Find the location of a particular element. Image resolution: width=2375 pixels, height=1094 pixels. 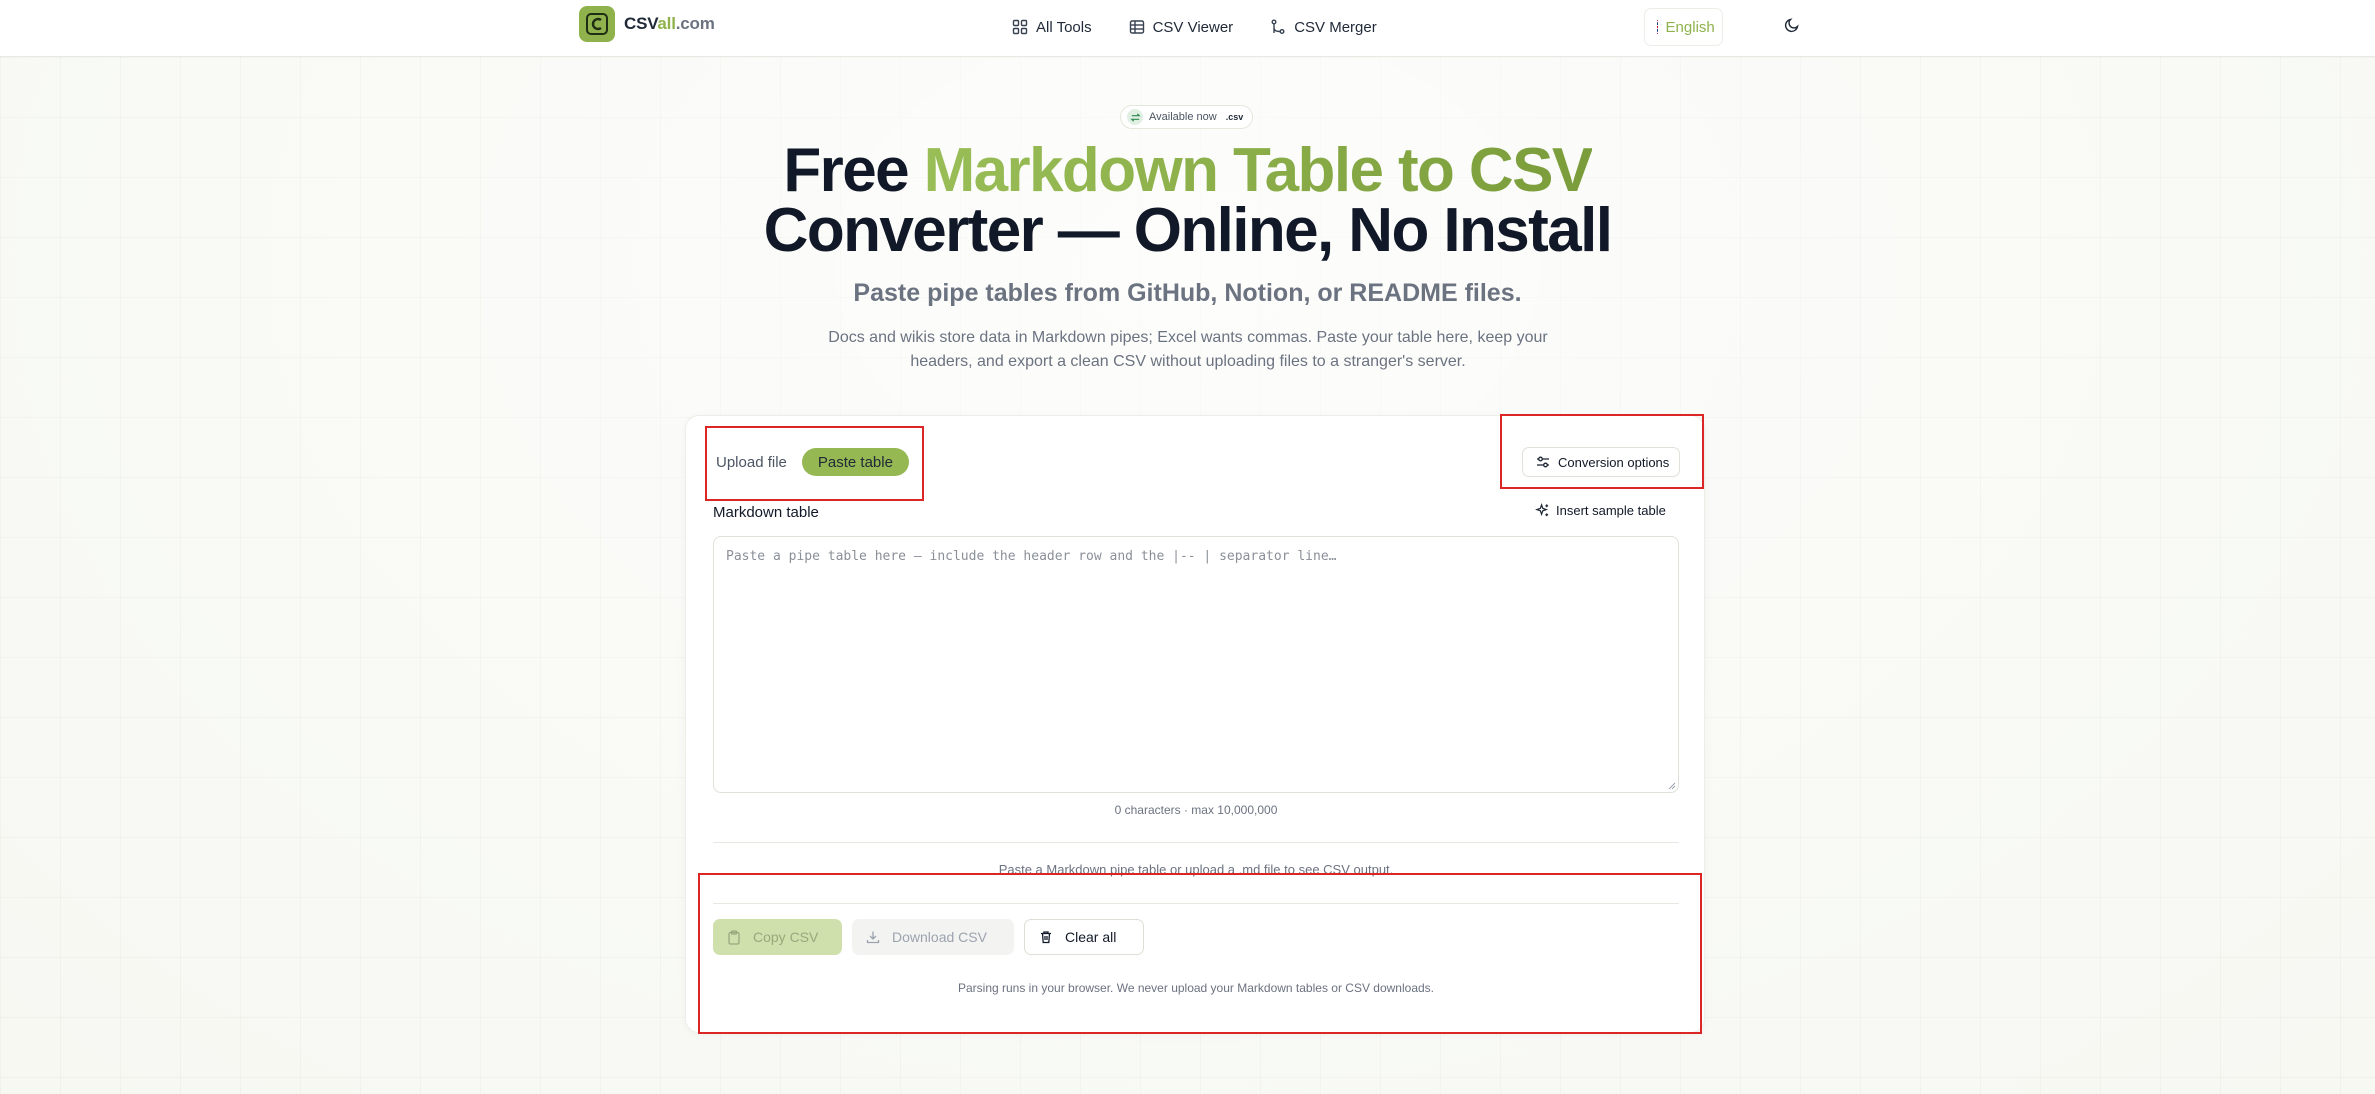

clear-all-button: Clear all is located at coordinates (1084, 937).